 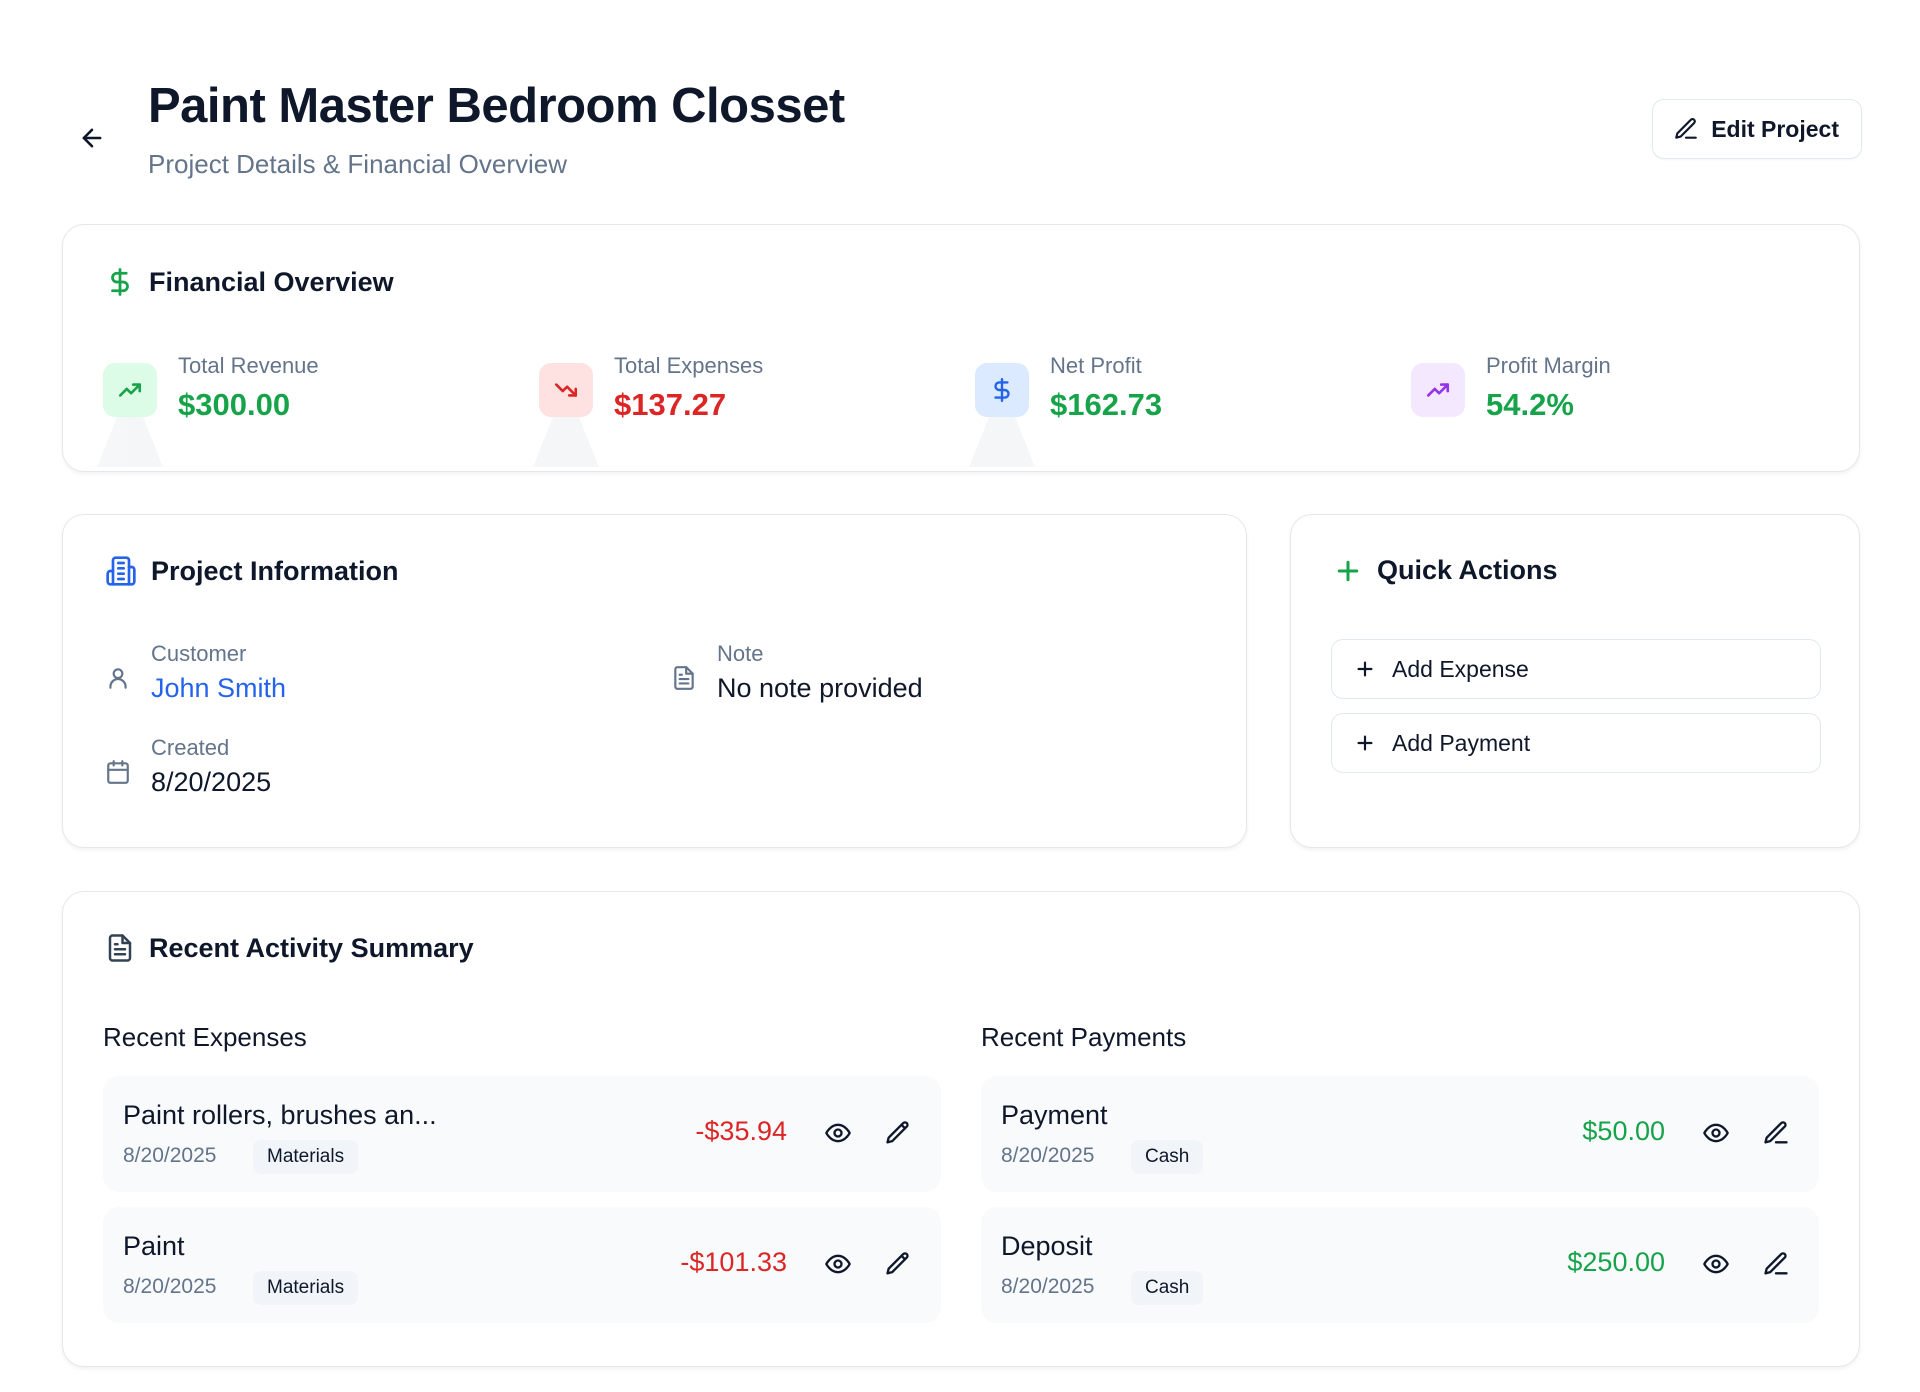 I want to click on financial-overview-title: Financial Overview, so click(x=271, y=281).